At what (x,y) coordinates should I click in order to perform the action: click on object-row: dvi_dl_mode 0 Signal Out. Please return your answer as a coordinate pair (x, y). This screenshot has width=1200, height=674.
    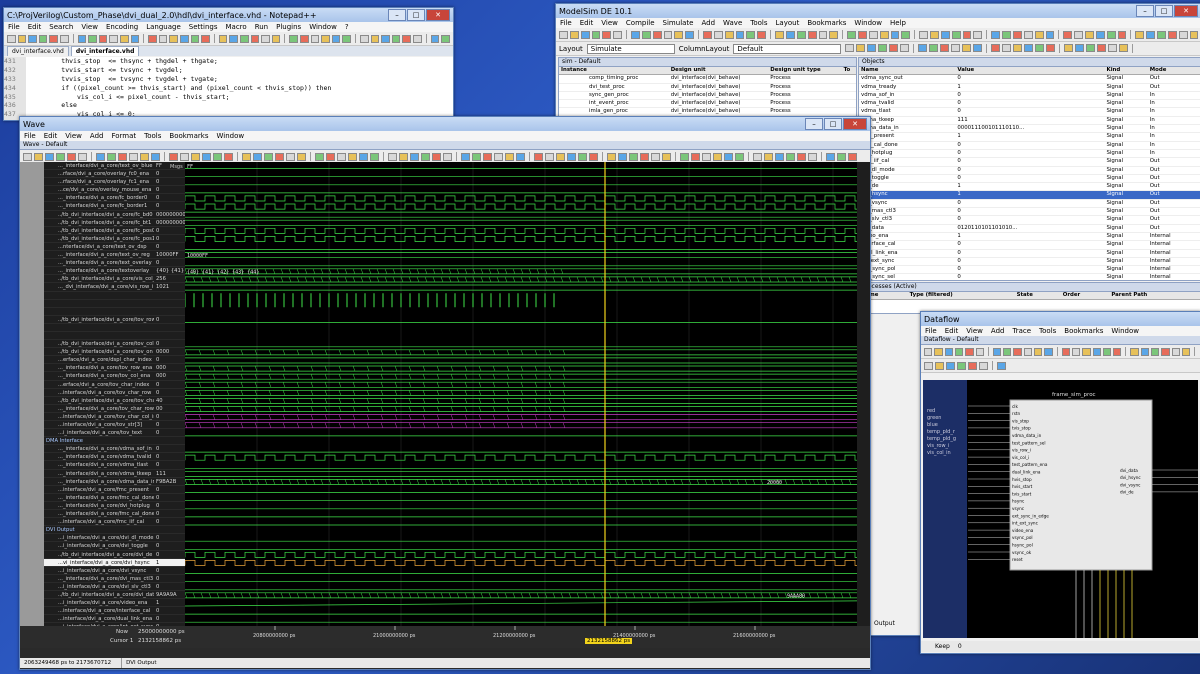
    Looking at the image, I should click on (1029, 170).